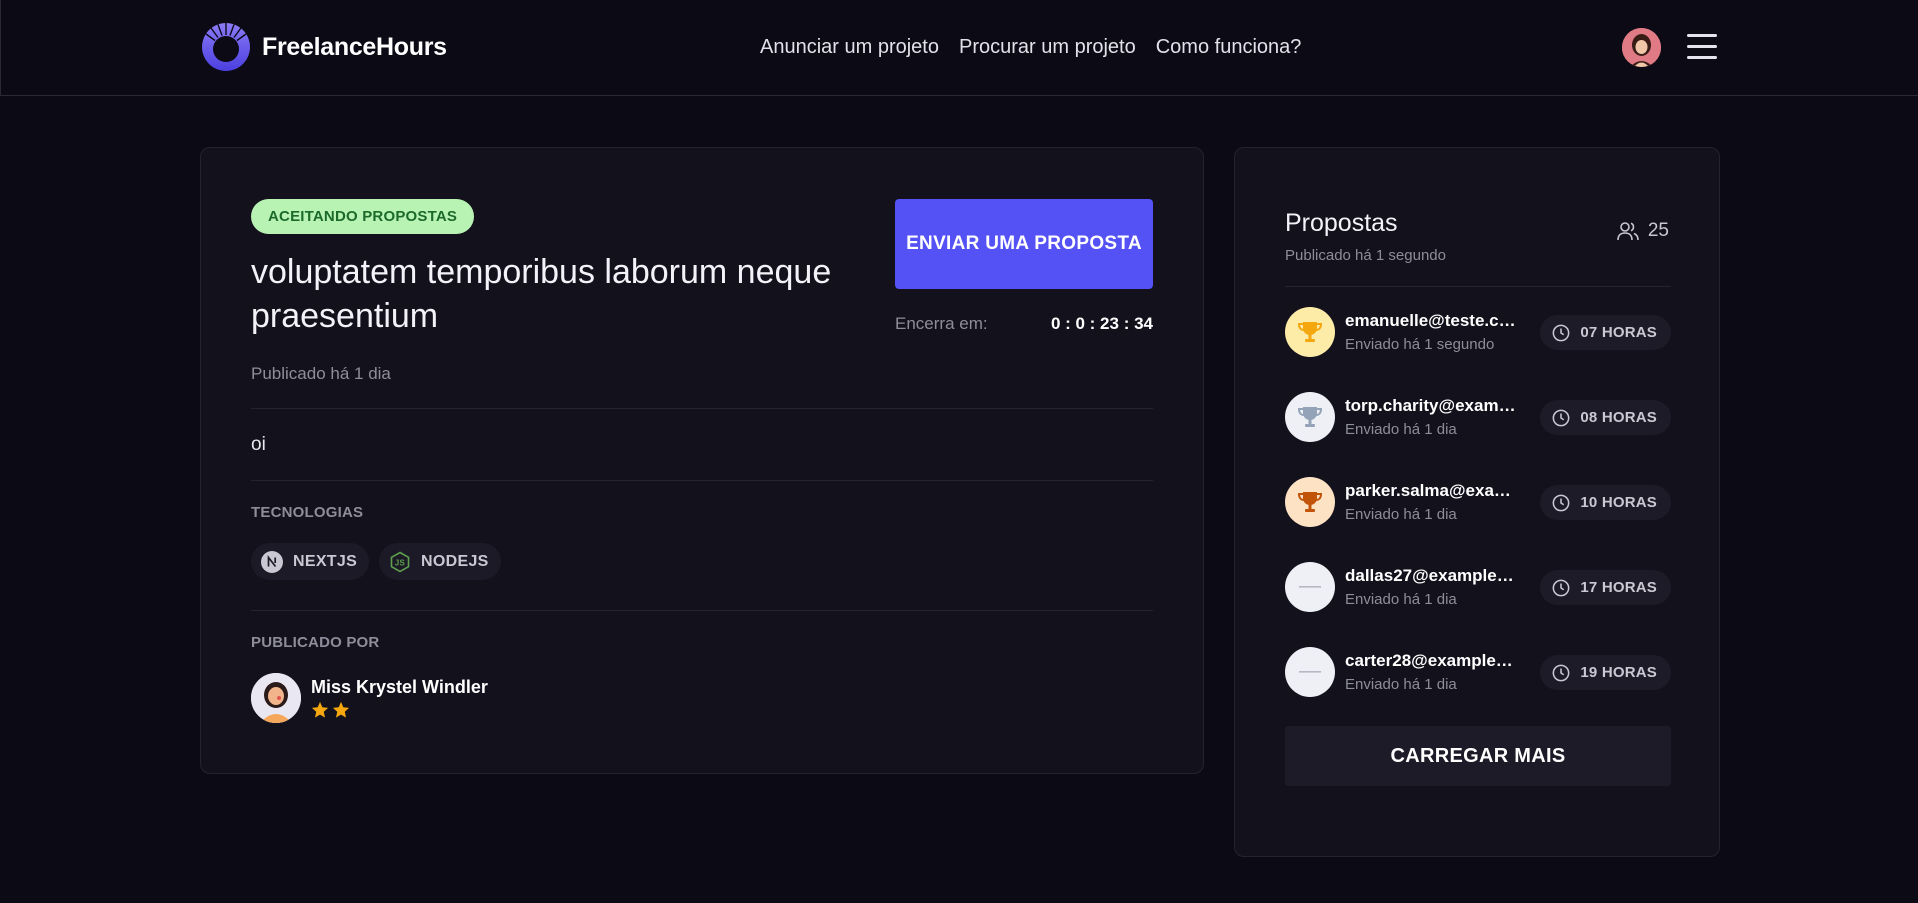  I want to click on author-avatar, so click(276, 698).